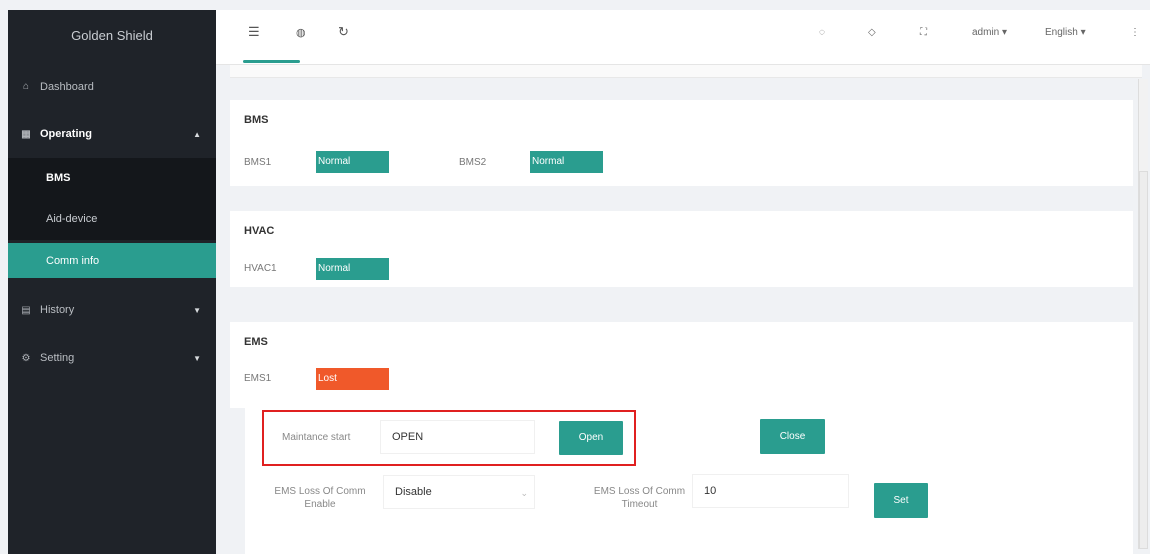 Image resolution: width=1150 pixels, height=554 pixels. Describe the element at coordinates (686, 71) in the screenshot. I see `header-strip` at that location.